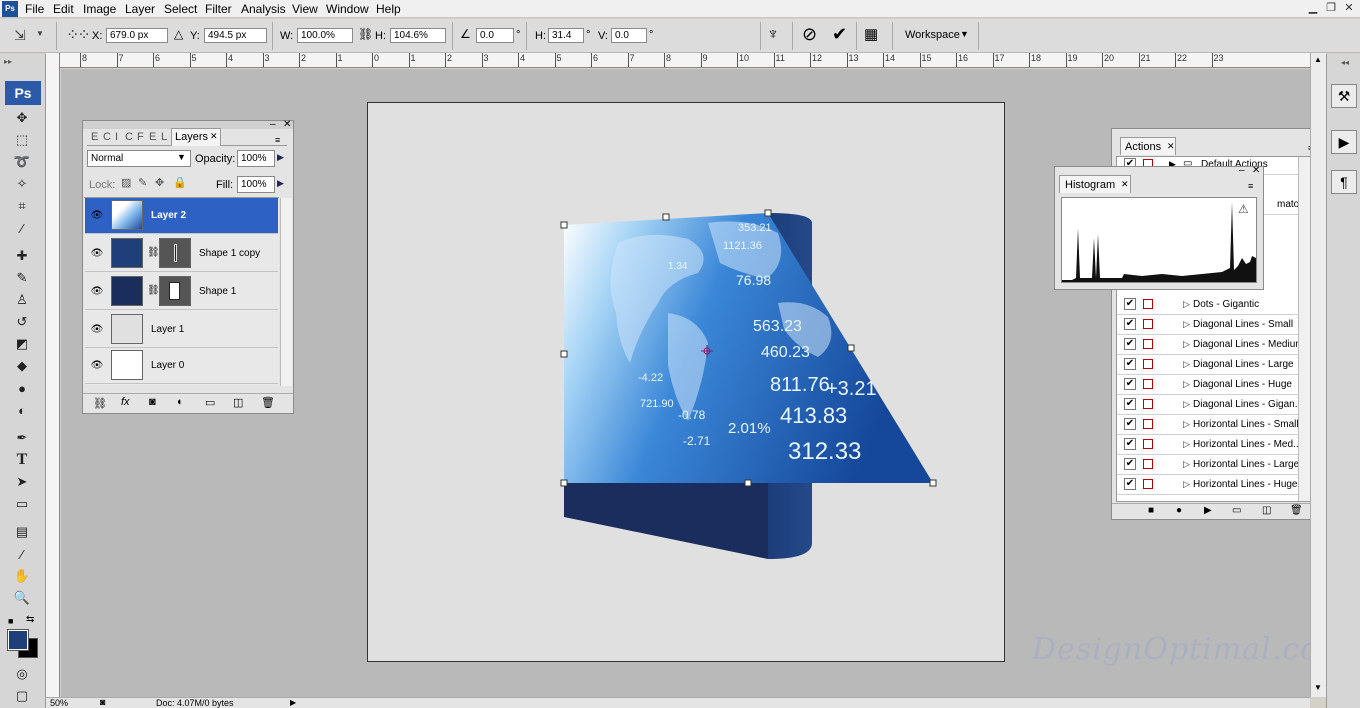 The height and width of the screenshot is (708, 1360). Describe the element at coordinates (1318, 59) in the screenshot. I see `scroll-up-icon: ▲` at that location.